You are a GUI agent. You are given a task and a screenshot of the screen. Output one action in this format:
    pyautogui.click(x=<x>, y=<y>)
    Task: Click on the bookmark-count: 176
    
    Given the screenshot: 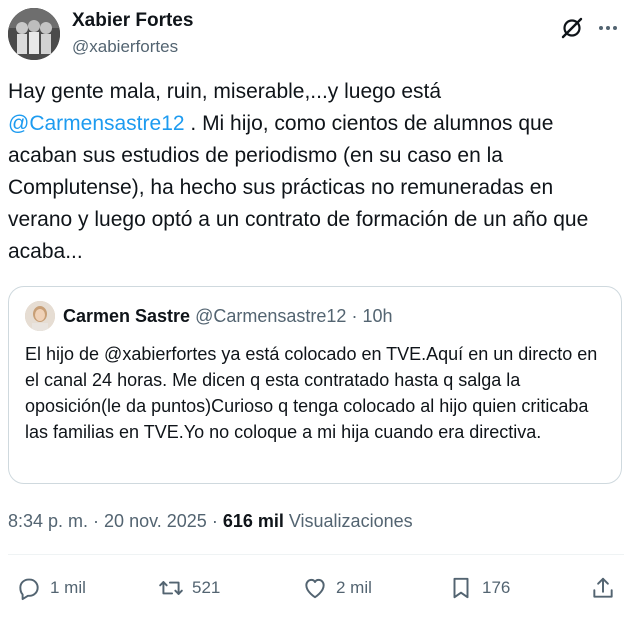 What is the action you would take?
    pyautogui.click(x=496, y=587)
    